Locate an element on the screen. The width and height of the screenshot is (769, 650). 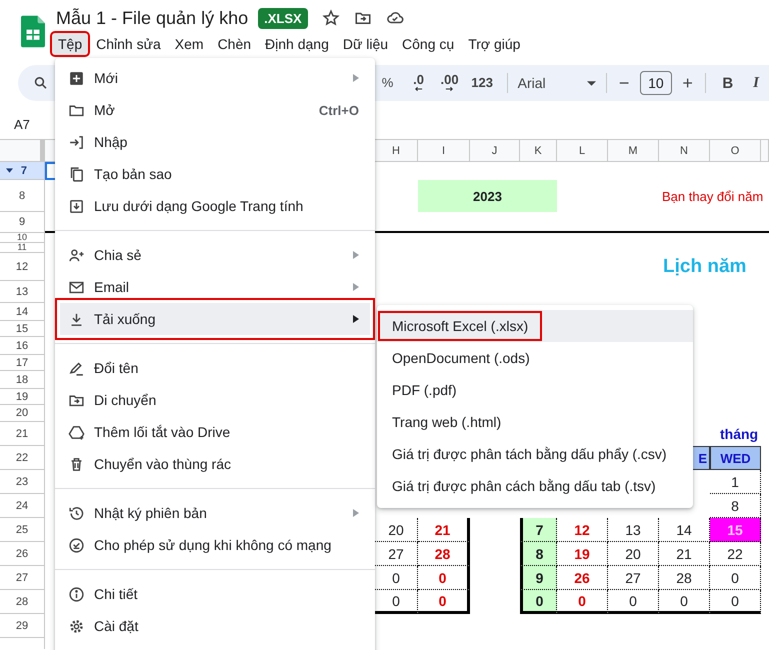
calendar-cell: 7 is located at coordinates (538, 530).